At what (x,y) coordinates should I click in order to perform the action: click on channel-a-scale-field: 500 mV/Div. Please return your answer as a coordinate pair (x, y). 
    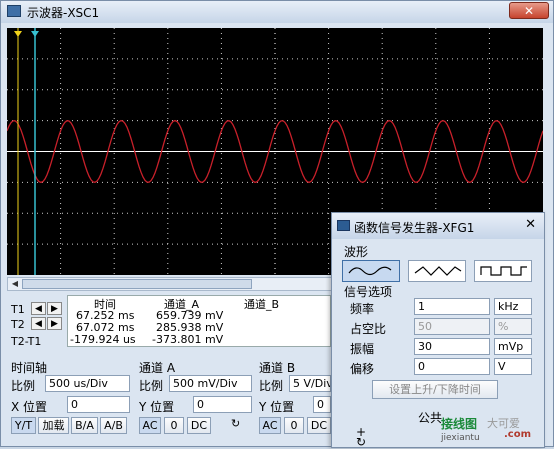
    Looking at the image, I should click on (210, 383).